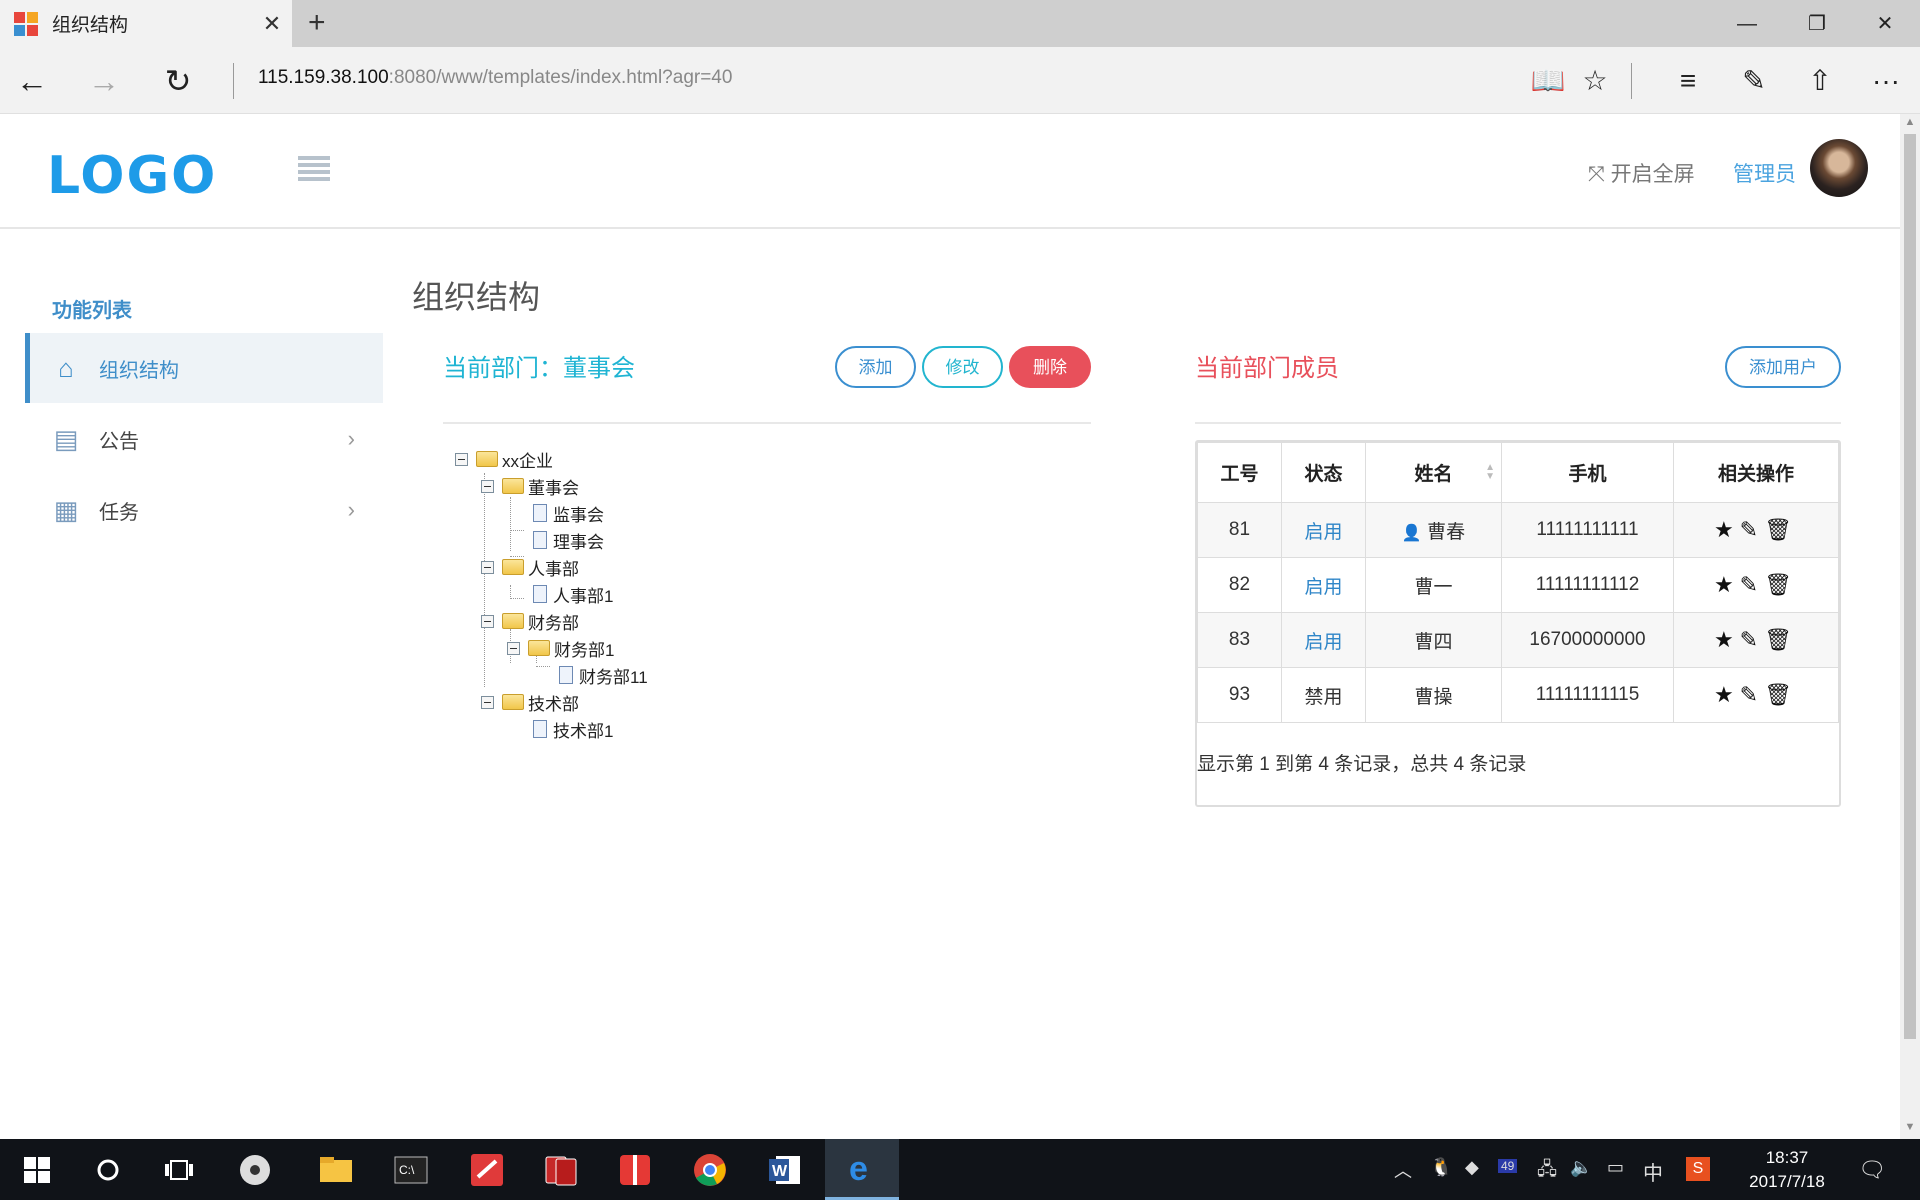  I want to click on tree-node: 财务部, so click(530, 621).